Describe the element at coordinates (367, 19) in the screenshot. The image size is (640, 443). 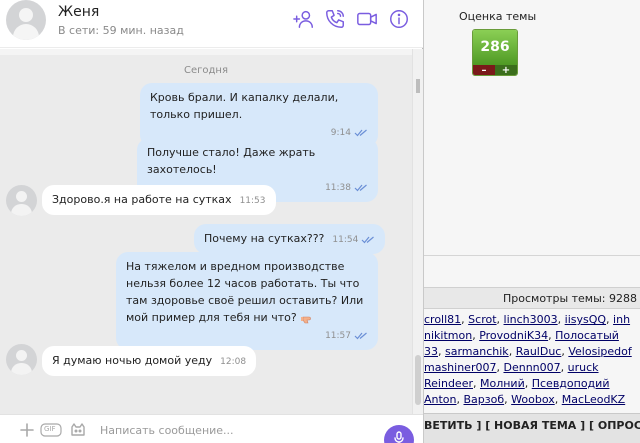
I see `video-call-icon` at that location.